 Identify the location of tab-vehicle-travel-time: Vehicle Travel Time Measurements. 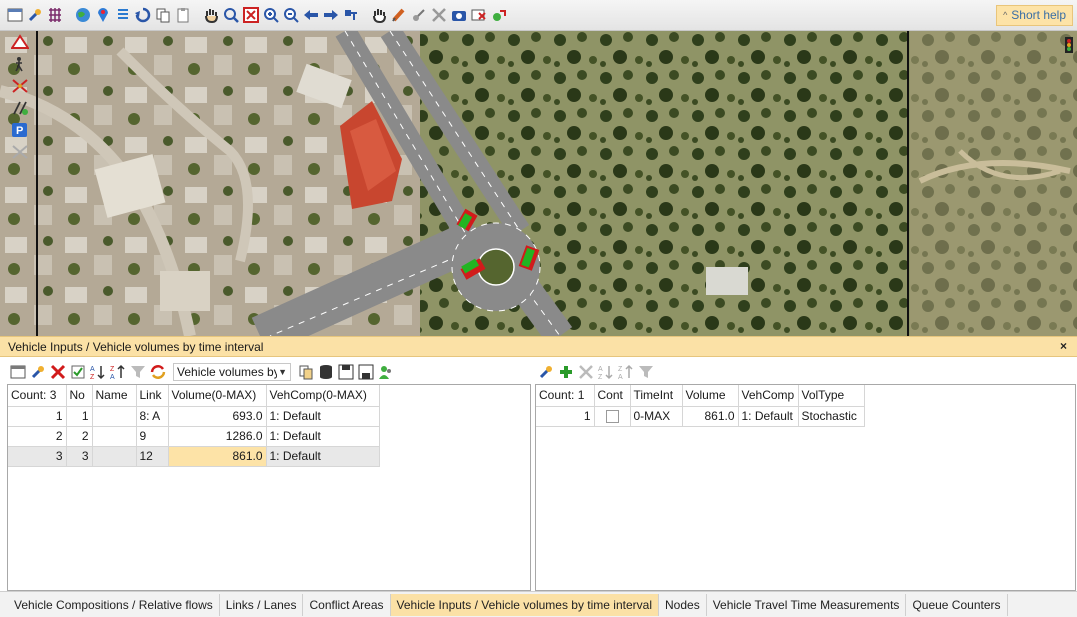
(807, 604).